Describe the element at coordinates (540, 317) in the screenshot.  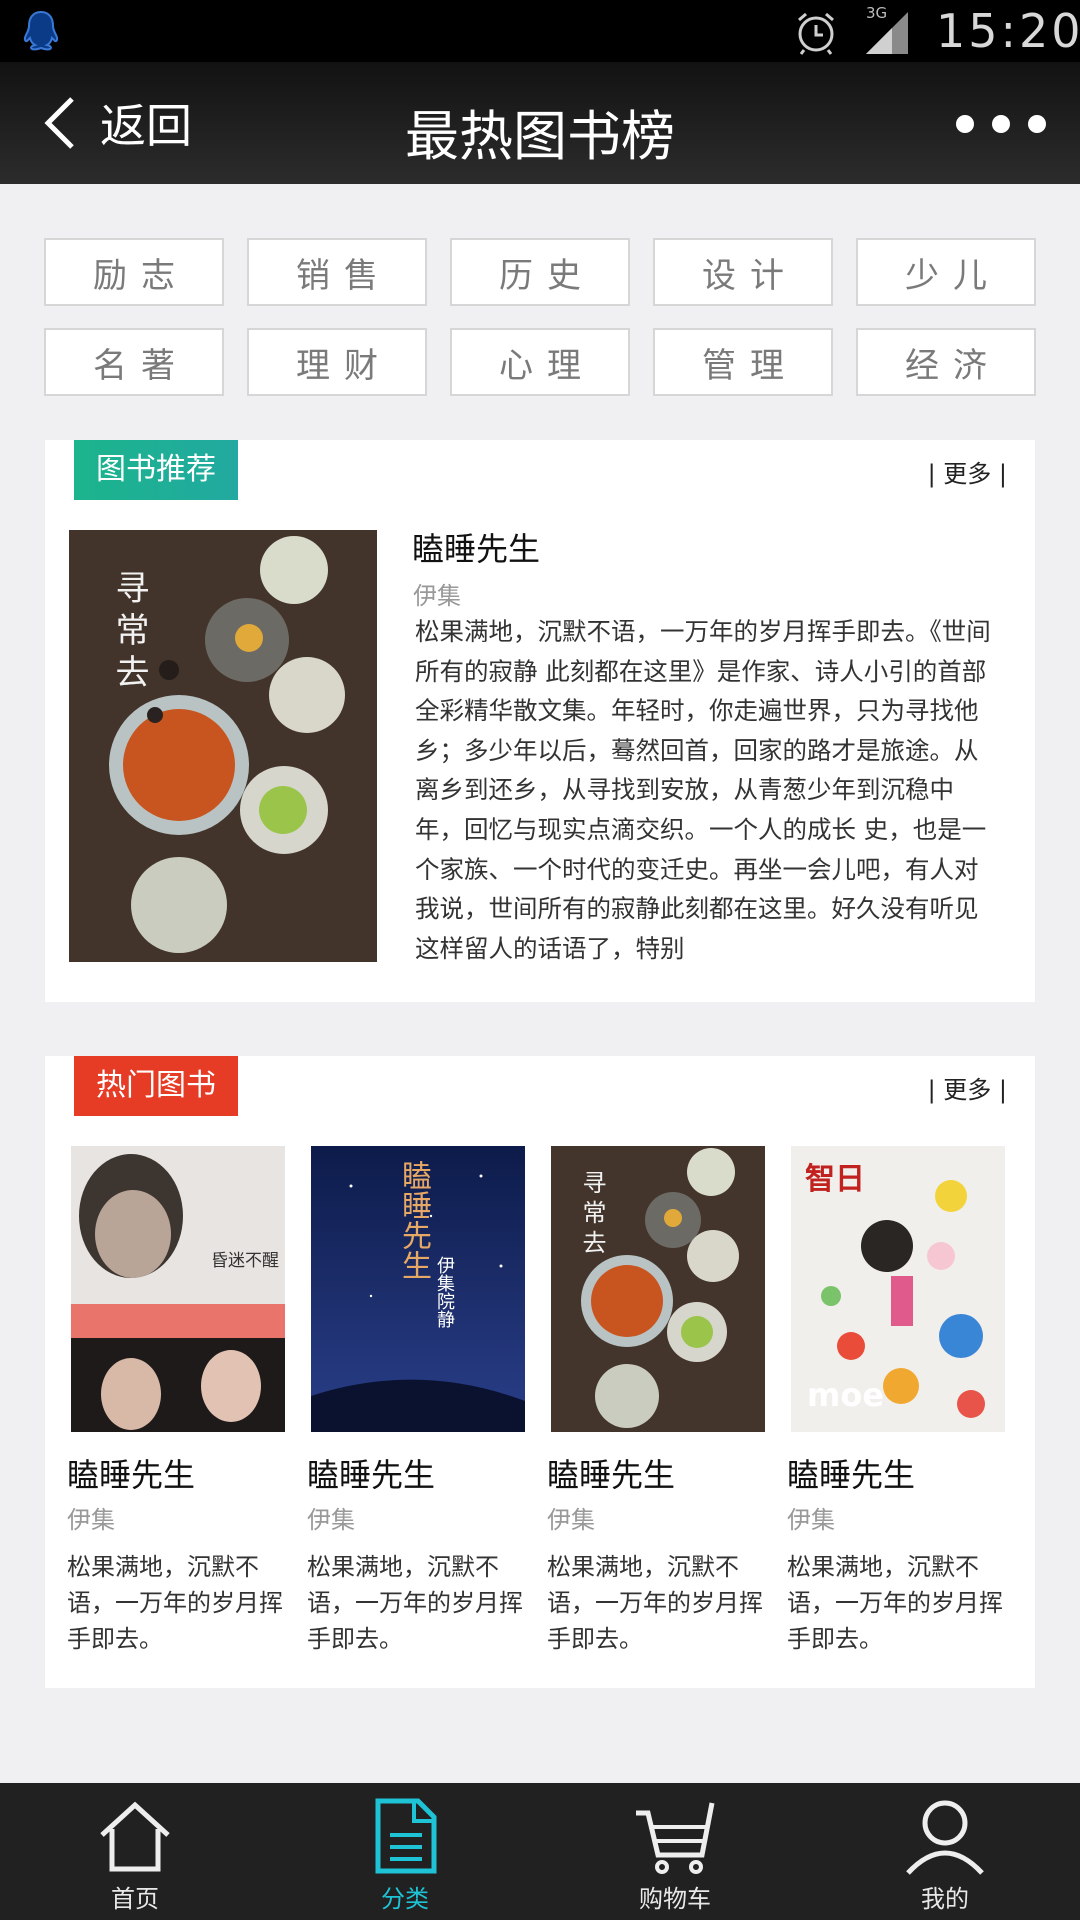
I see `category-grid: 励志 销售 历史 设计 少儿 名著 理财 心理 管理 经济` at that location.